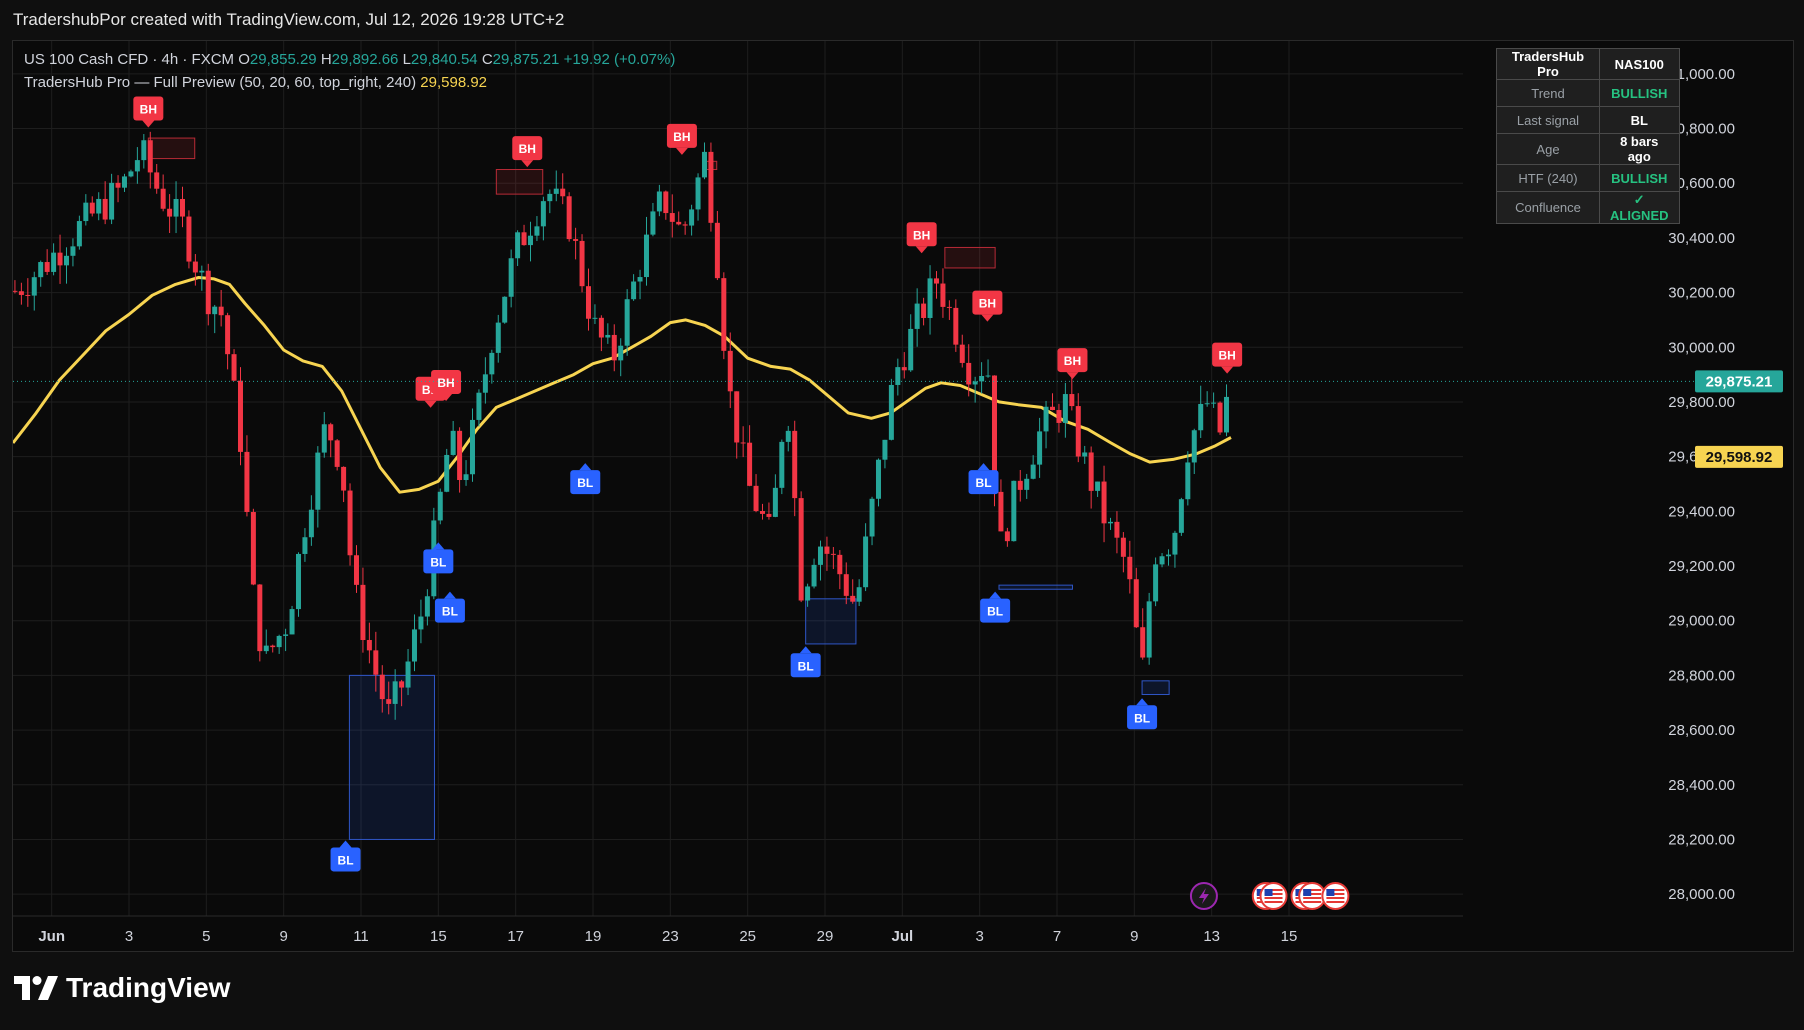 The height and width of the screenshot is (1030, 1804). Describe the element at coordinates (283, 936) in the screenshot. I see `time-tick-label: 9` at that location.